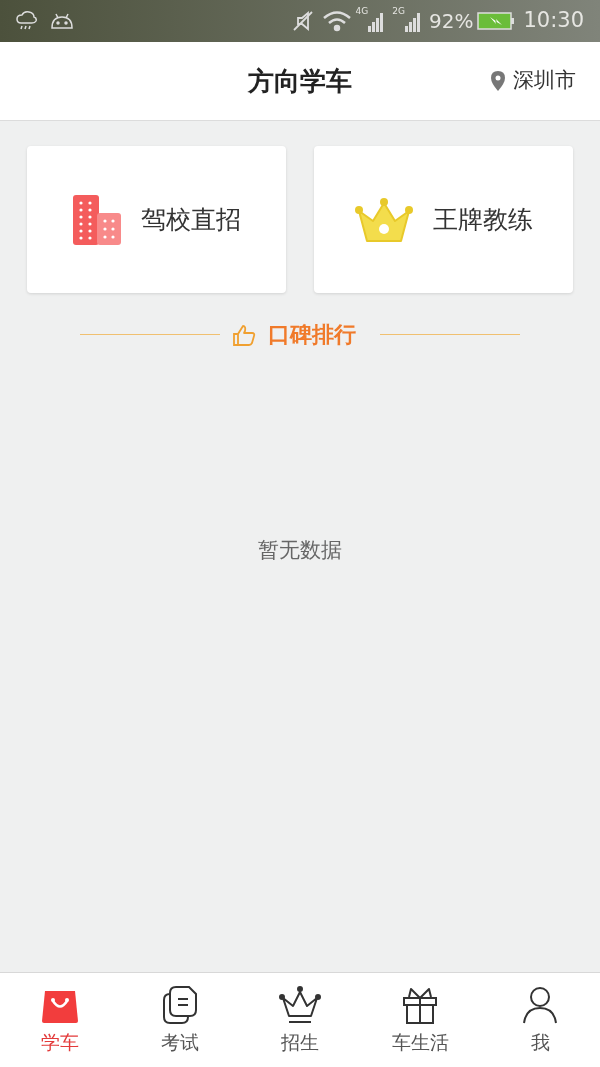 This screenshot has width=600, height=1067. Describe the element at coordinates (60, 1020) in the screenshot. I see `tab: 学车` at that location.